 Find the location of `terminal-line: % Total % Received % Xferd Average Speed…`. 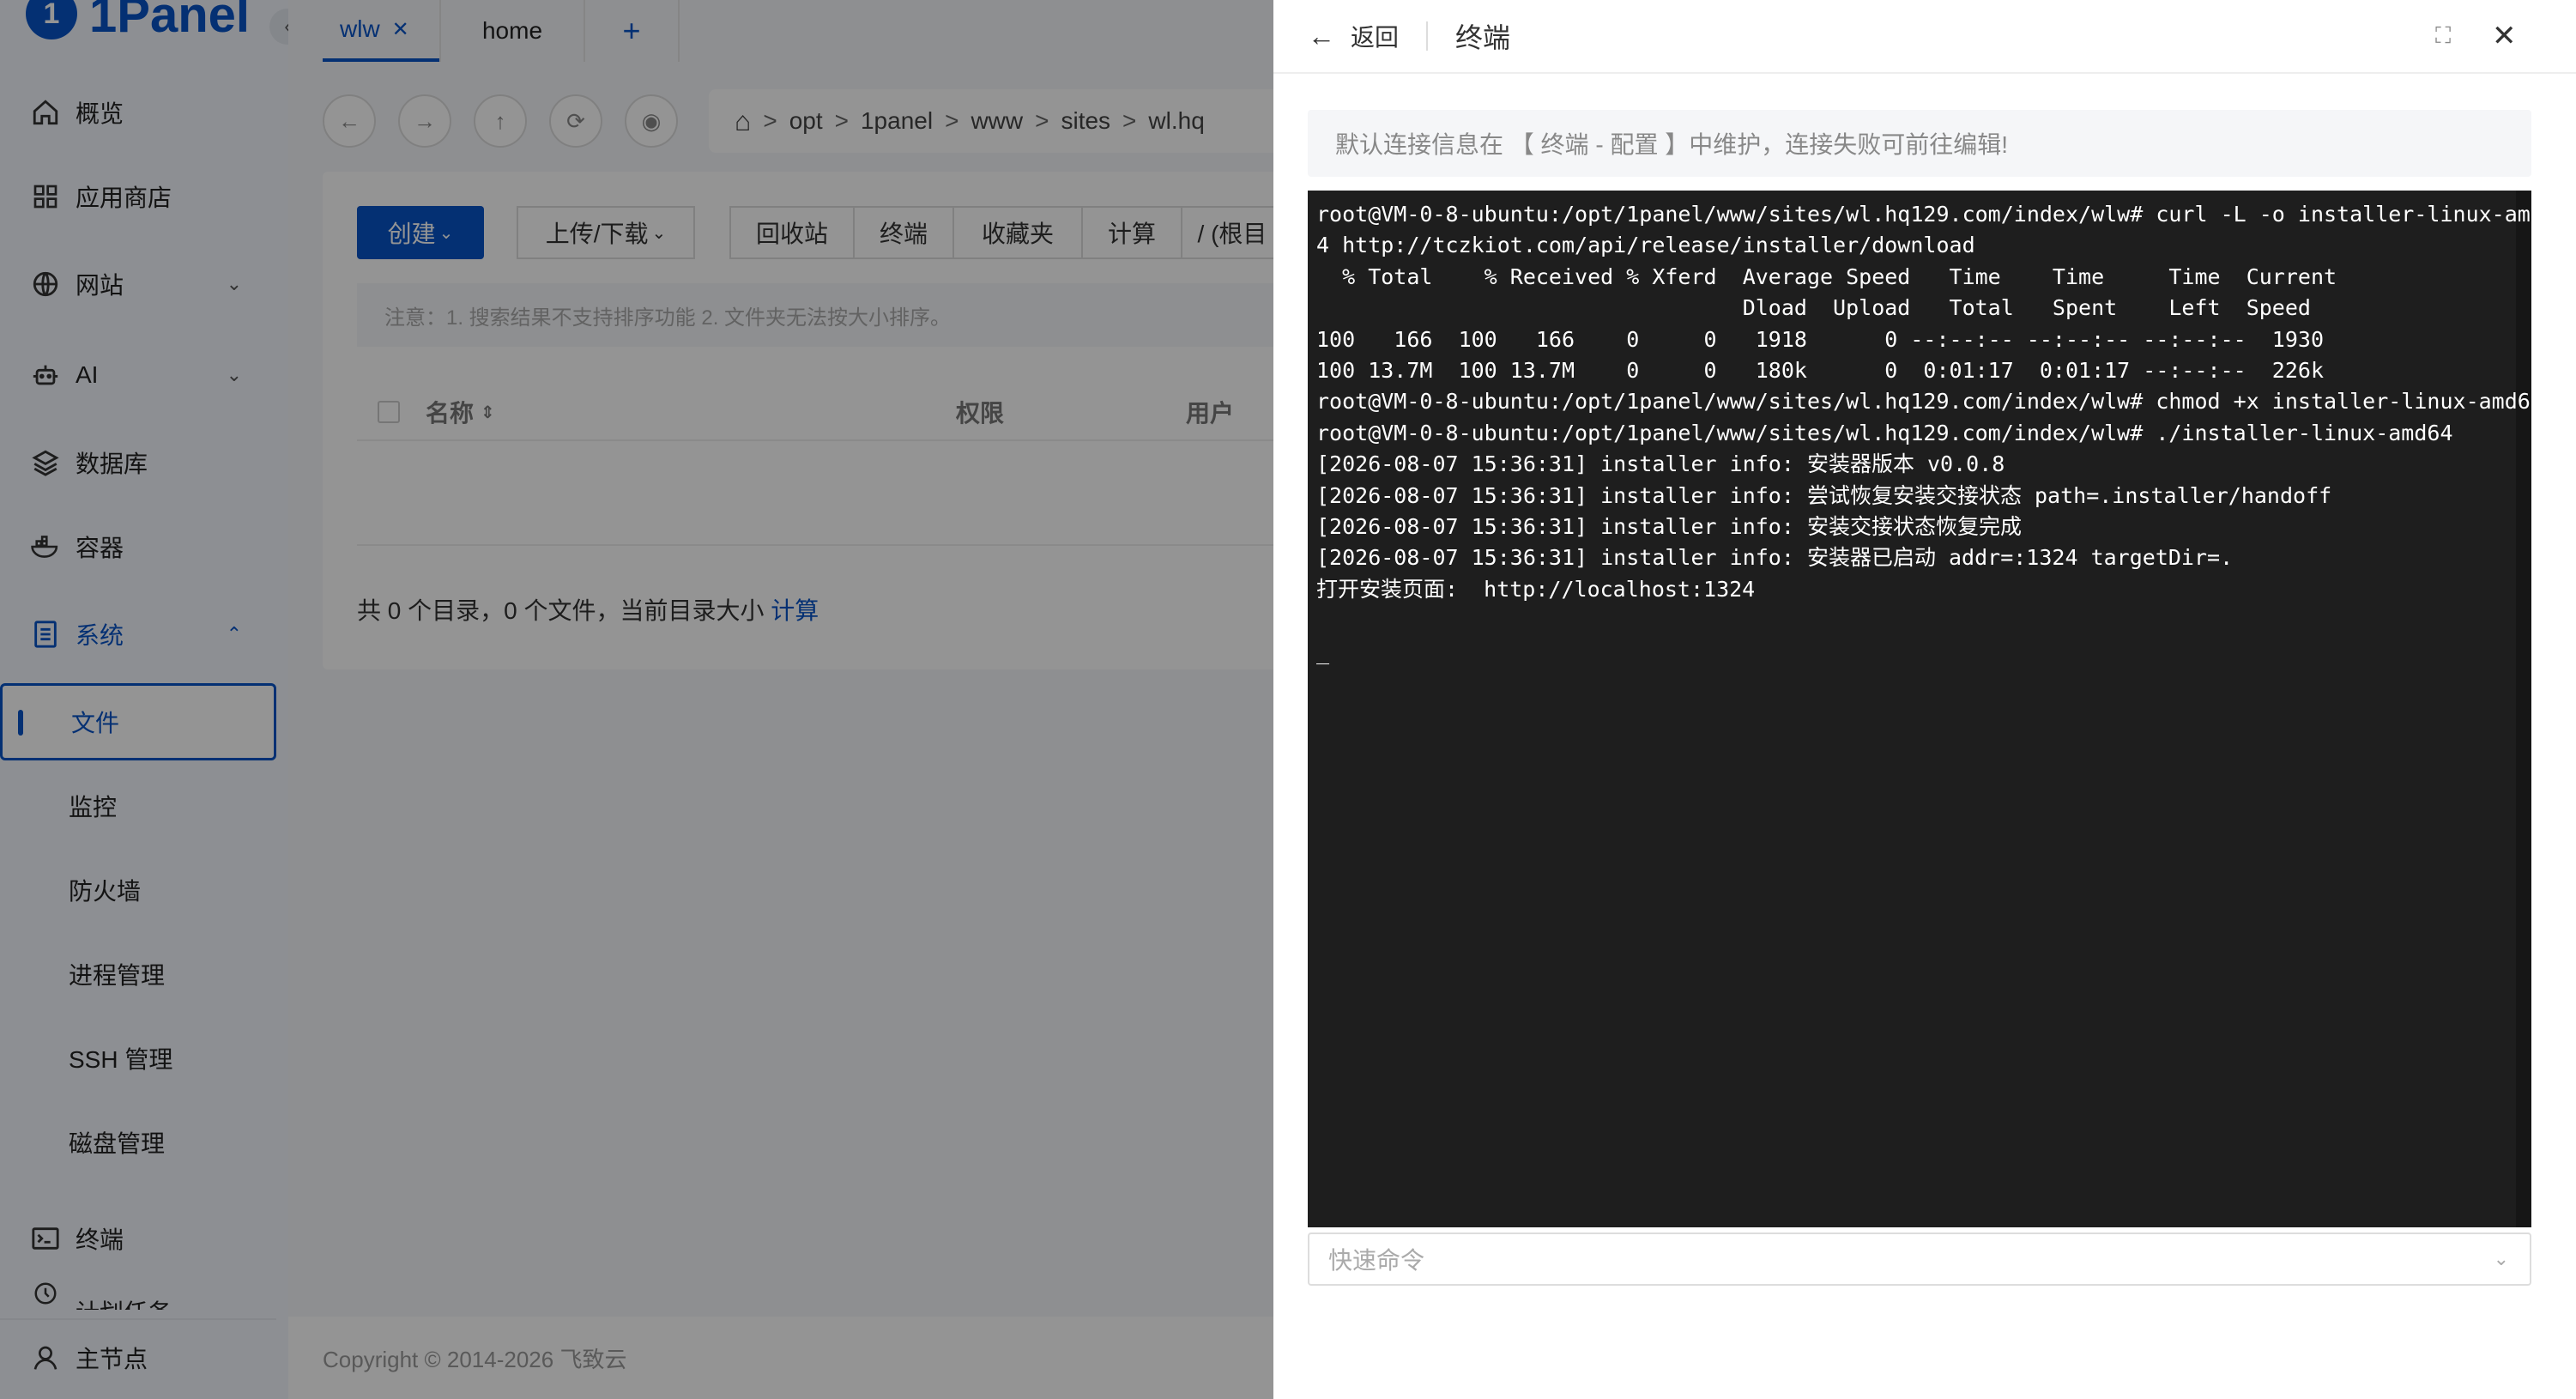

terminal-line: % Total % Received % Xferd Average Speed… is located at coordinates (1827, 276).